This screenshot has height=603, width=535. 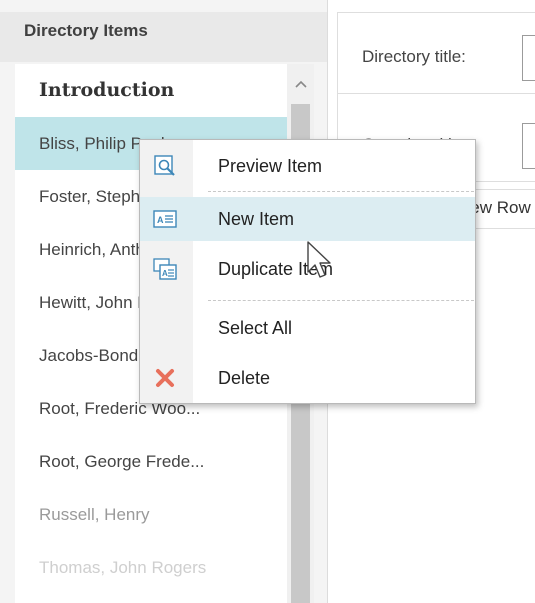 I want to click on directory-title-row: Directory title:, so click(x=436, y=53).